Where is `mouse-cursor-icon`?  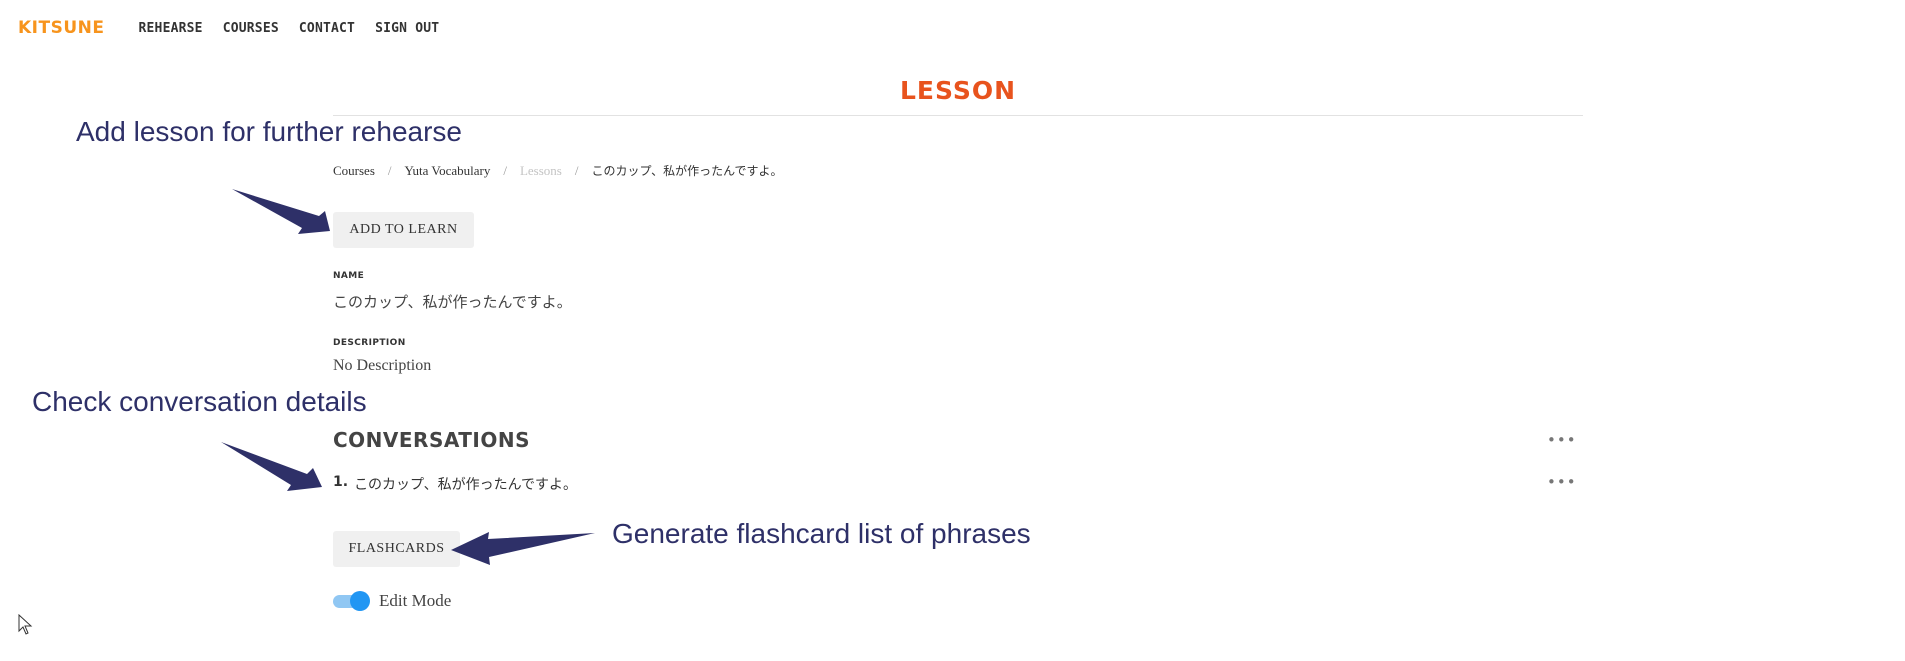
mouse-cursor-icon is located at coordinates (25, 624).